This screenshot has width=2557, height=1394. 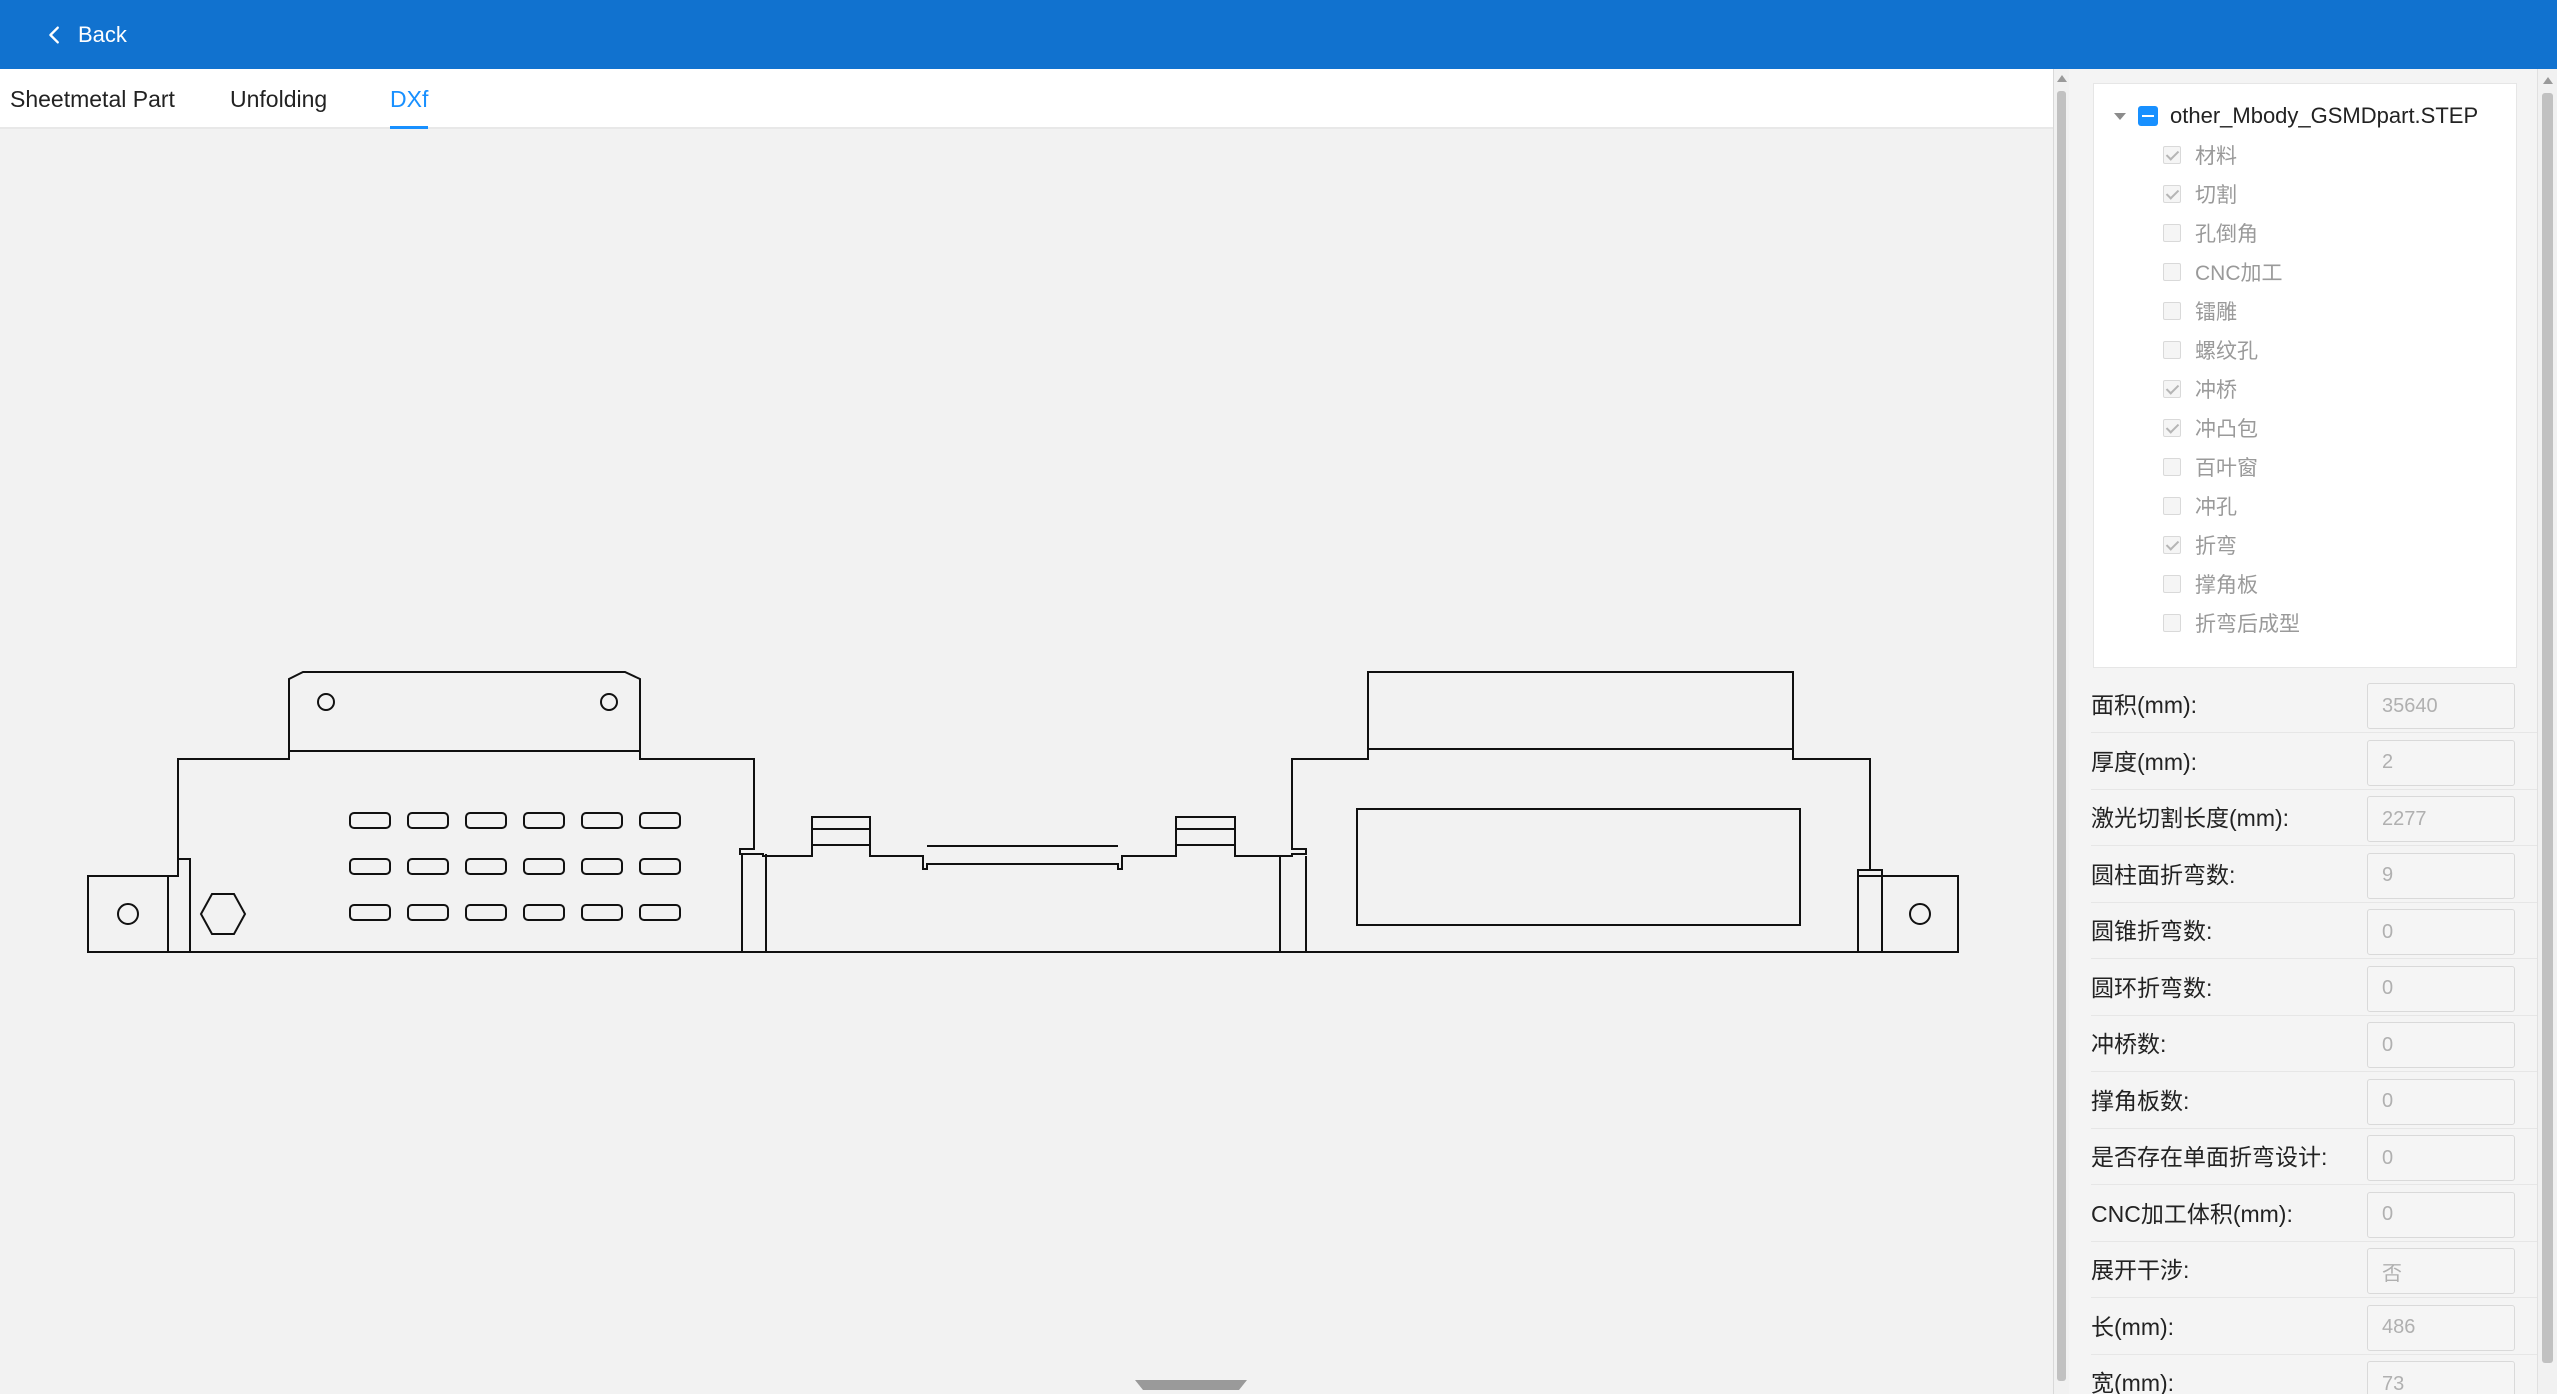 What do you see at coordinates (2133, 1382) in the screenshot?
I see `property-label: 宽(mm):` at bounding box center [2133, 1382].